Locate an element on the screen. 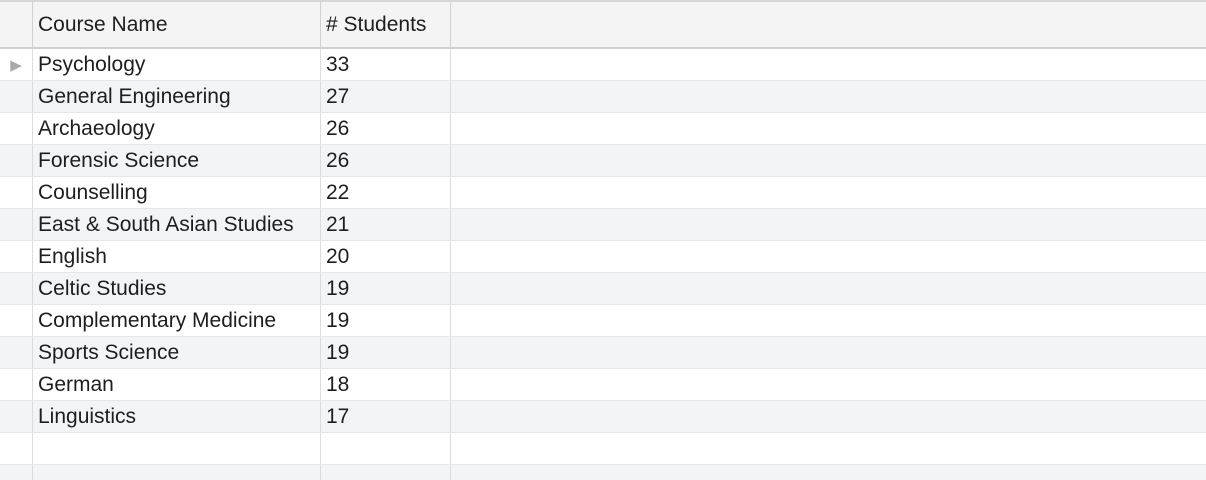 This screenshot has height=480, width=1206. table-row: Linguistics 17 is located at coordinates (603, 417).